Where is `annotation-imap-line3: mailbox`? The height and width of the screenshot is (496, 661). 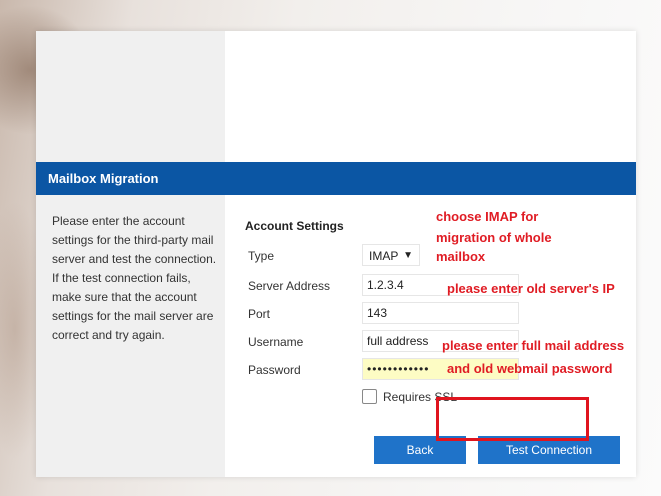
annotation-imap-line3: mailbox is located at coordinates (461, 256).